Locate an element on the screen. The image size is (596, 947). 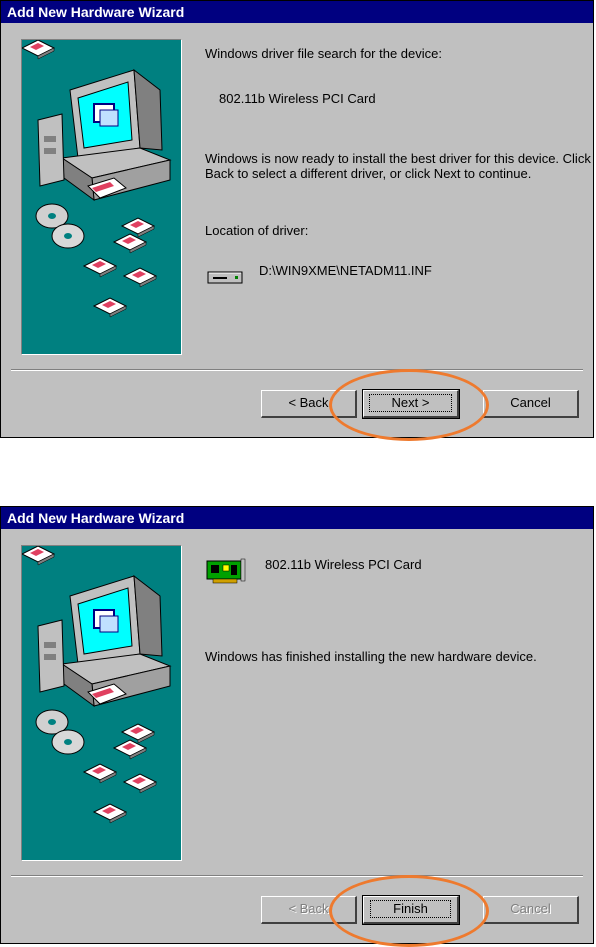
network-card-icon is located at coordinates (226, 571).